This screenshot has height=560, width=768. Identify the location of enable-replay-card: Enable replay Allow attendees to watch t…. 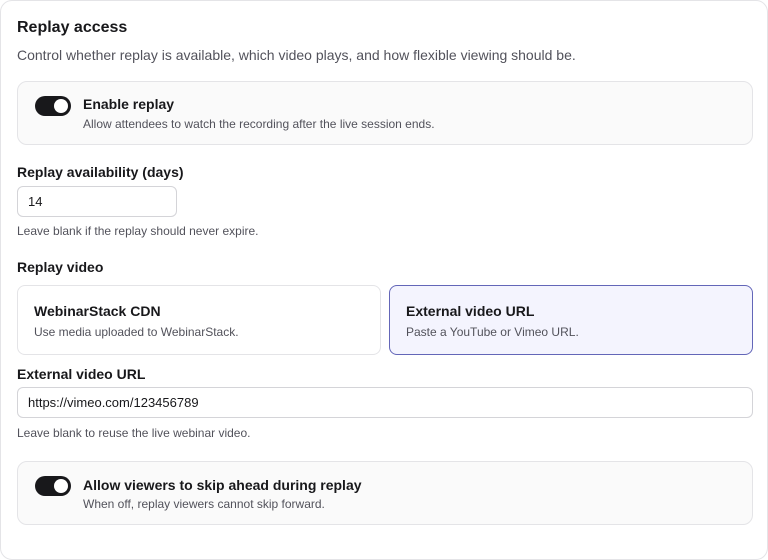
(385, 113).